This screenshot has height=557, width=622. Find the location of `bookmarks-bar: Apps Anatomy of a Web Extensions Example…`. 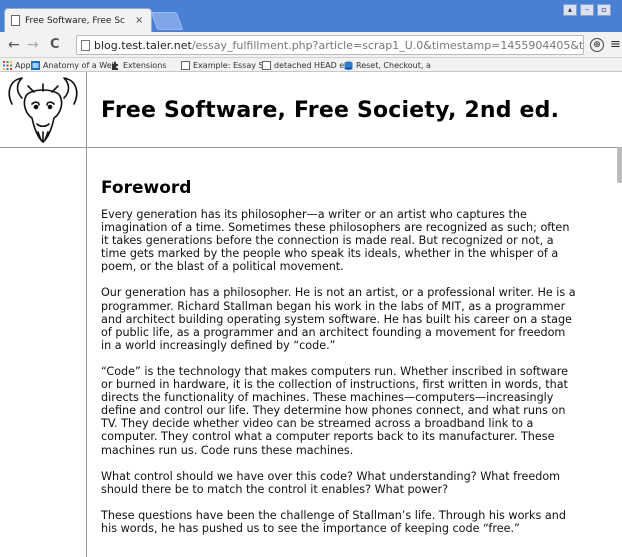

bookmarks-bar: Apps Anatomy of a Web Extensions Example… is located at coordinates (311, 65).